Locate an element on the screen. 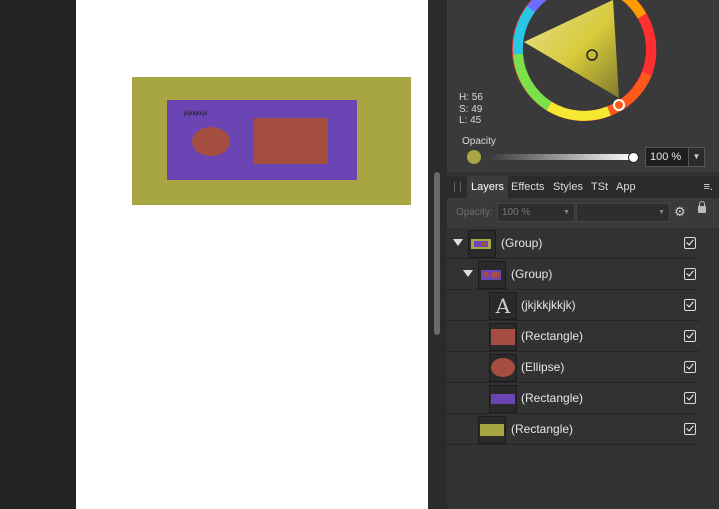 This screenshot has height=509, width=719. layer-opacity-value: 100 % is located at coordinates (516, 212).